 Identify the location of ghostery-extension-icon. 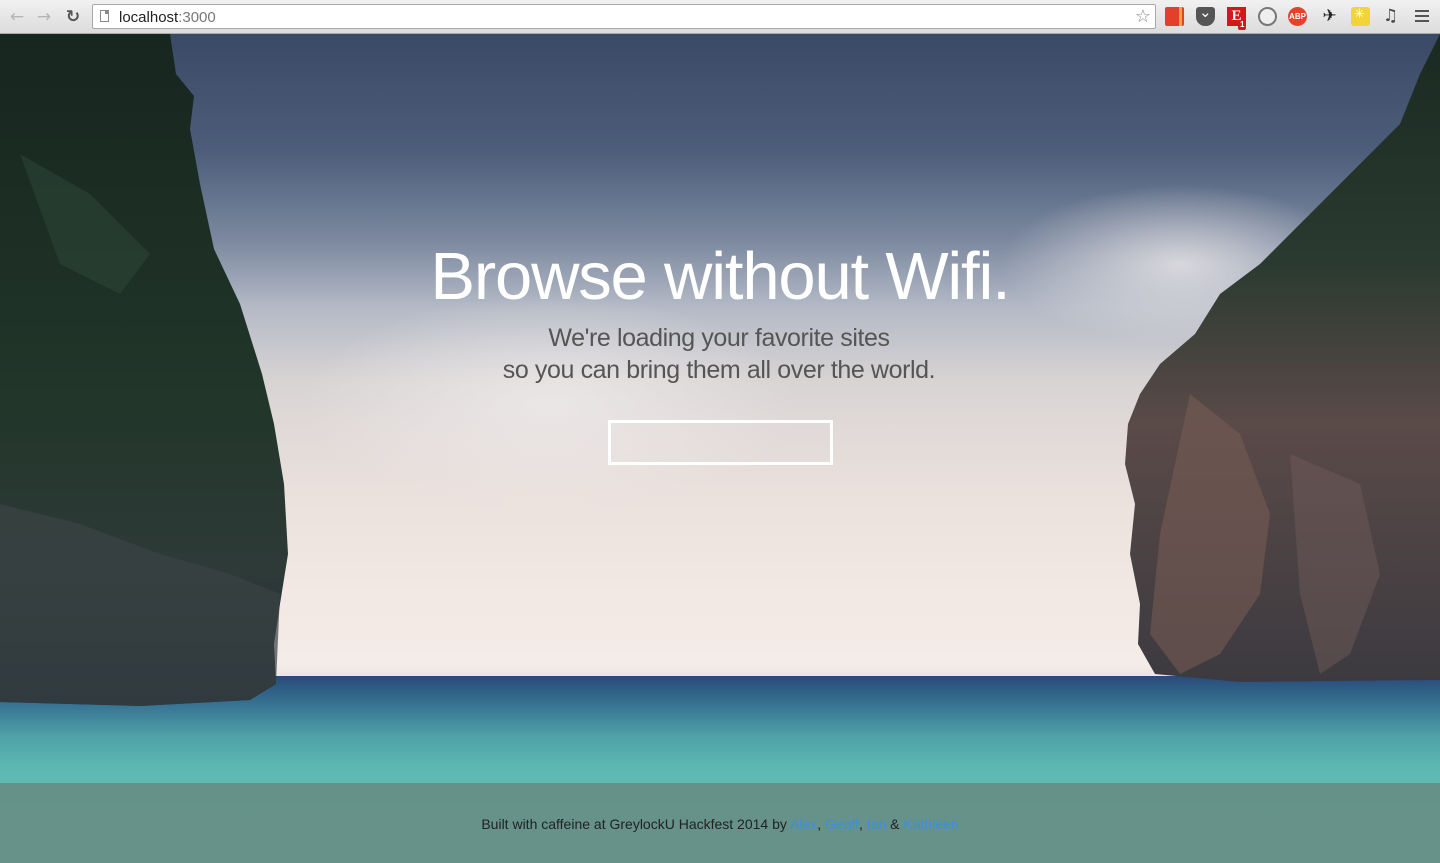
(1267, 16).